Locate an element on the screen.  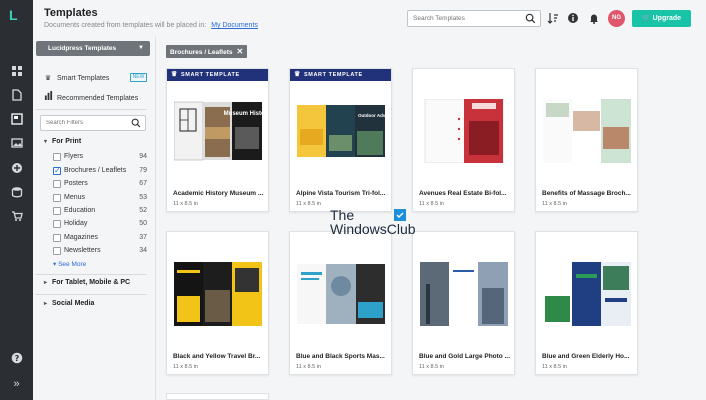
recommended-label: Recommended Templates is located at coordinates (98, 98).